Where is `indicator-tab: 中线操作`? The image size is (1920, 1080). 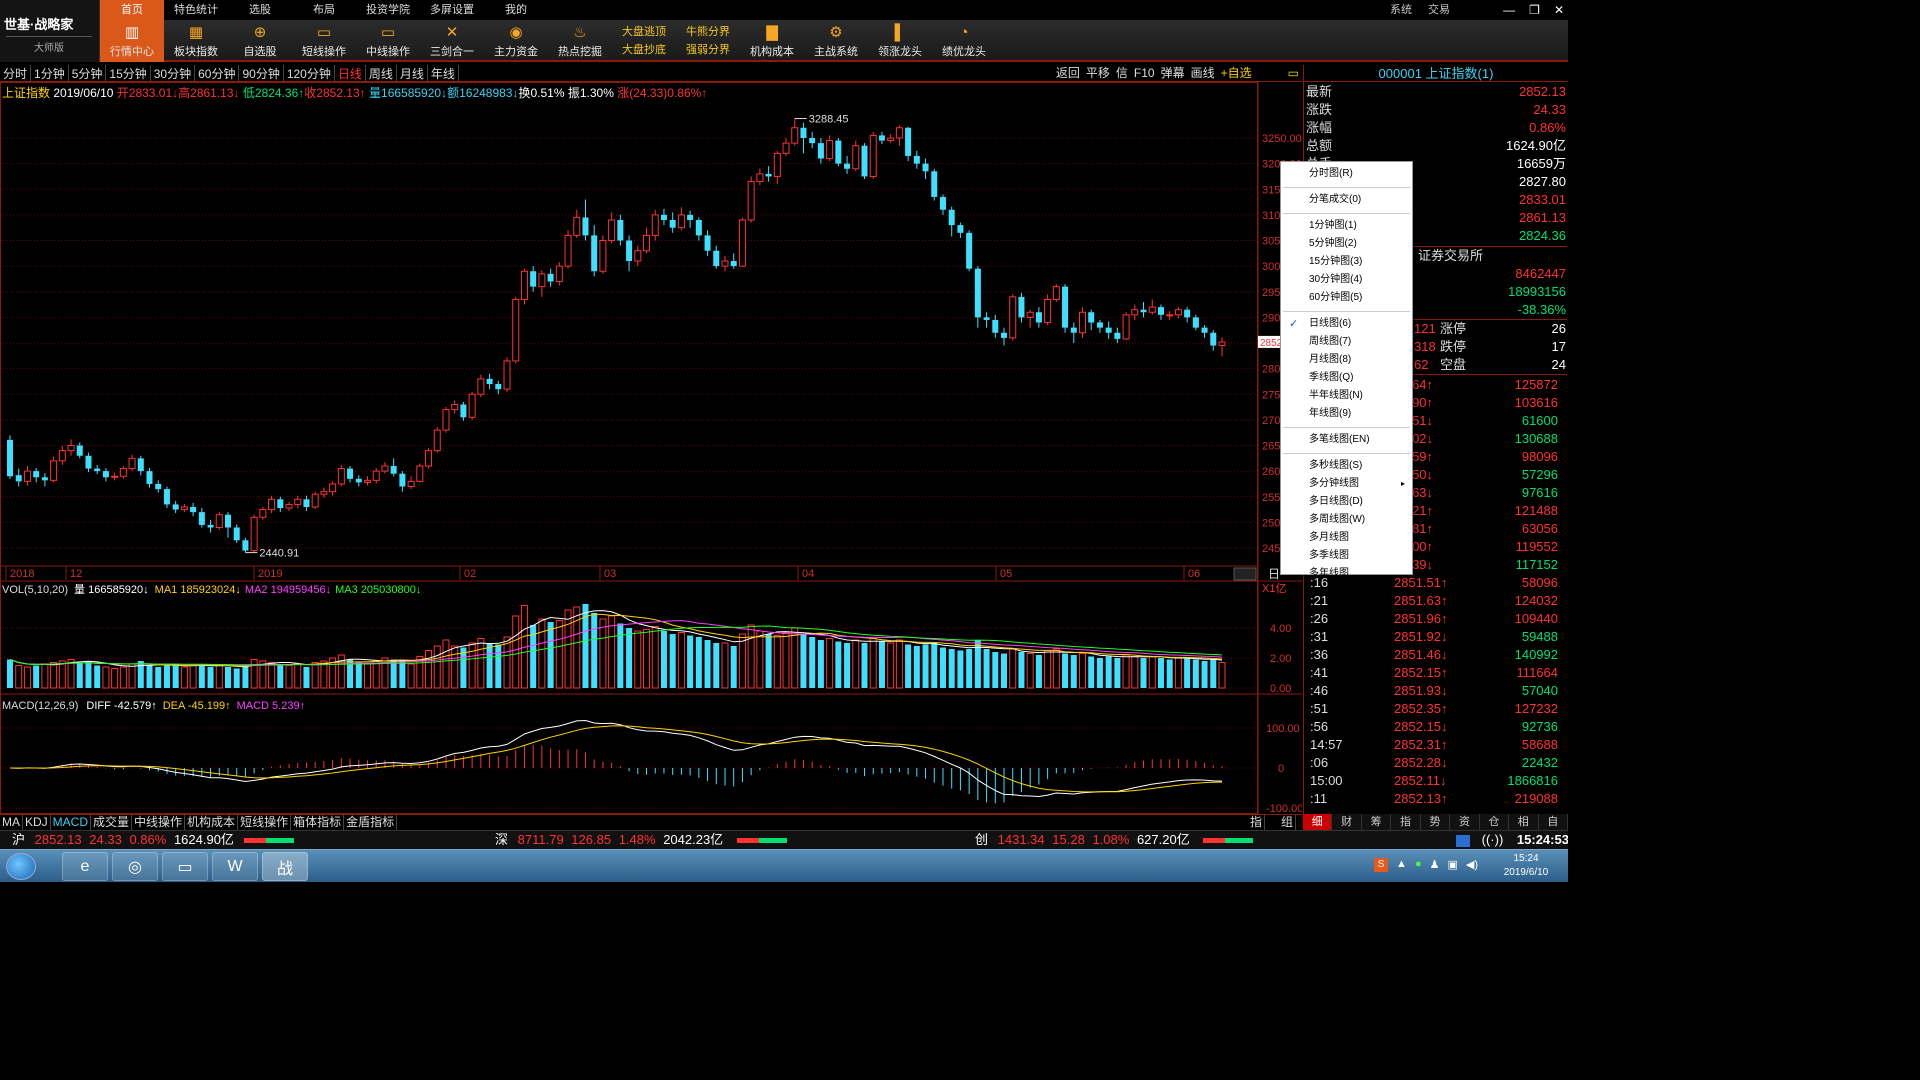 indicator-tab: 中线操作 is located at coordinates (159, 822).